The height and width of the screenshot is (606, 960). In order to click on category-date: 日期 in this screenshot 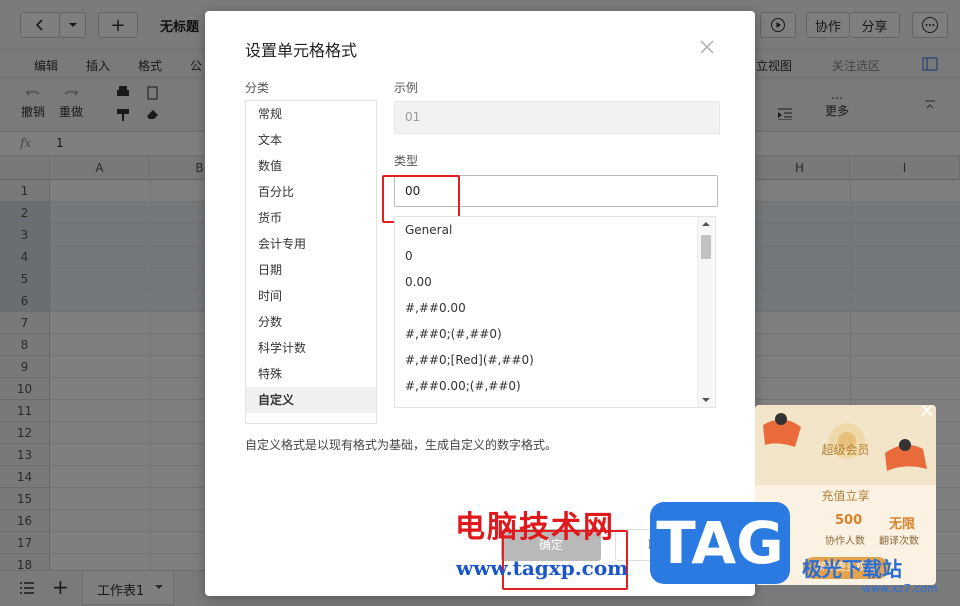, I will do `click(311, 270)`.